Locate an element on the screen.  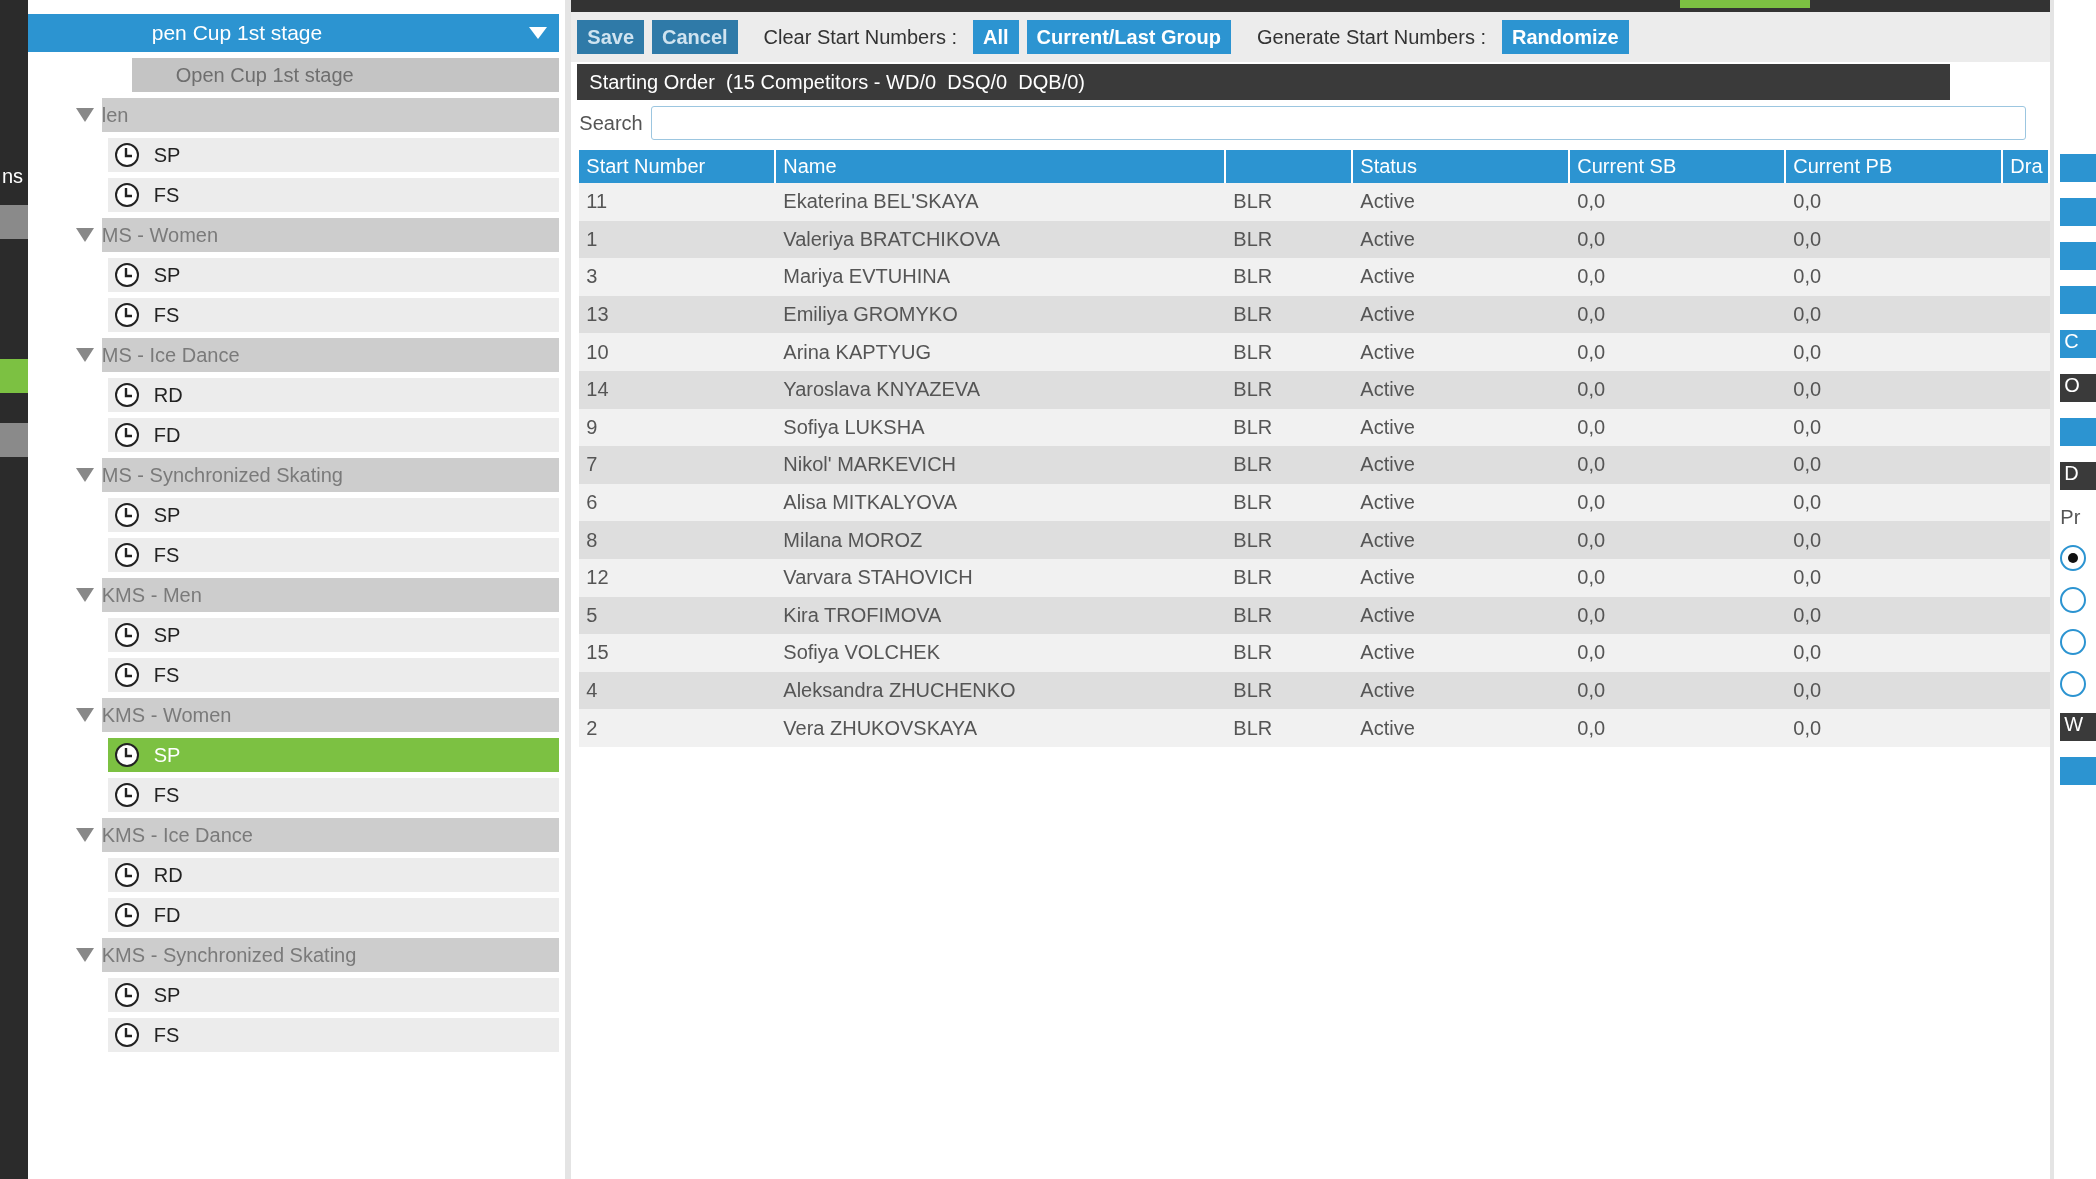
table-cell: Aleksandra ZHUCHENKO is located at coordinates (1001, 690).